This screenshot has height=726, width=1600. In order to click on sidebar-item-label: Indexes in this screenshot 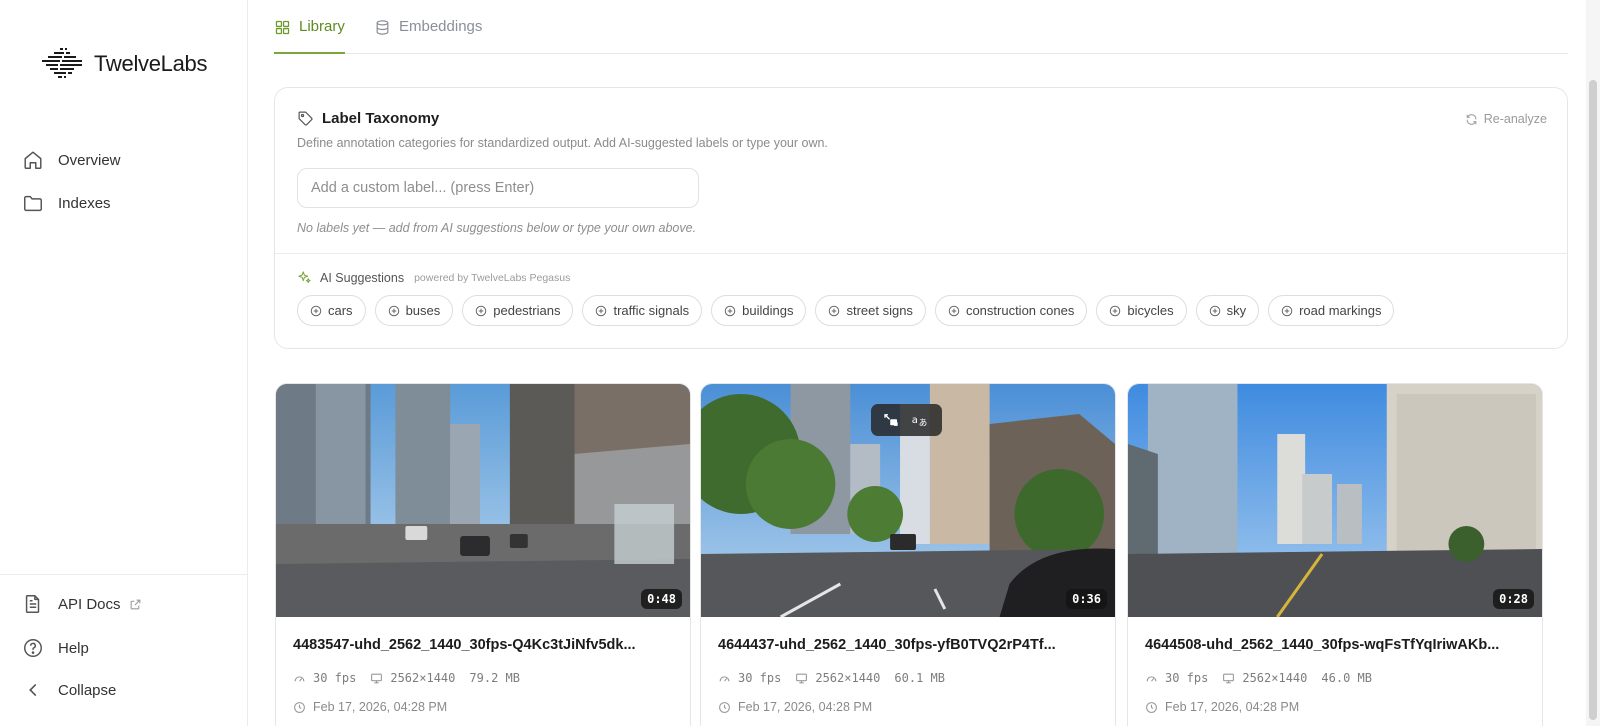, I will do `click(84, 203)`.